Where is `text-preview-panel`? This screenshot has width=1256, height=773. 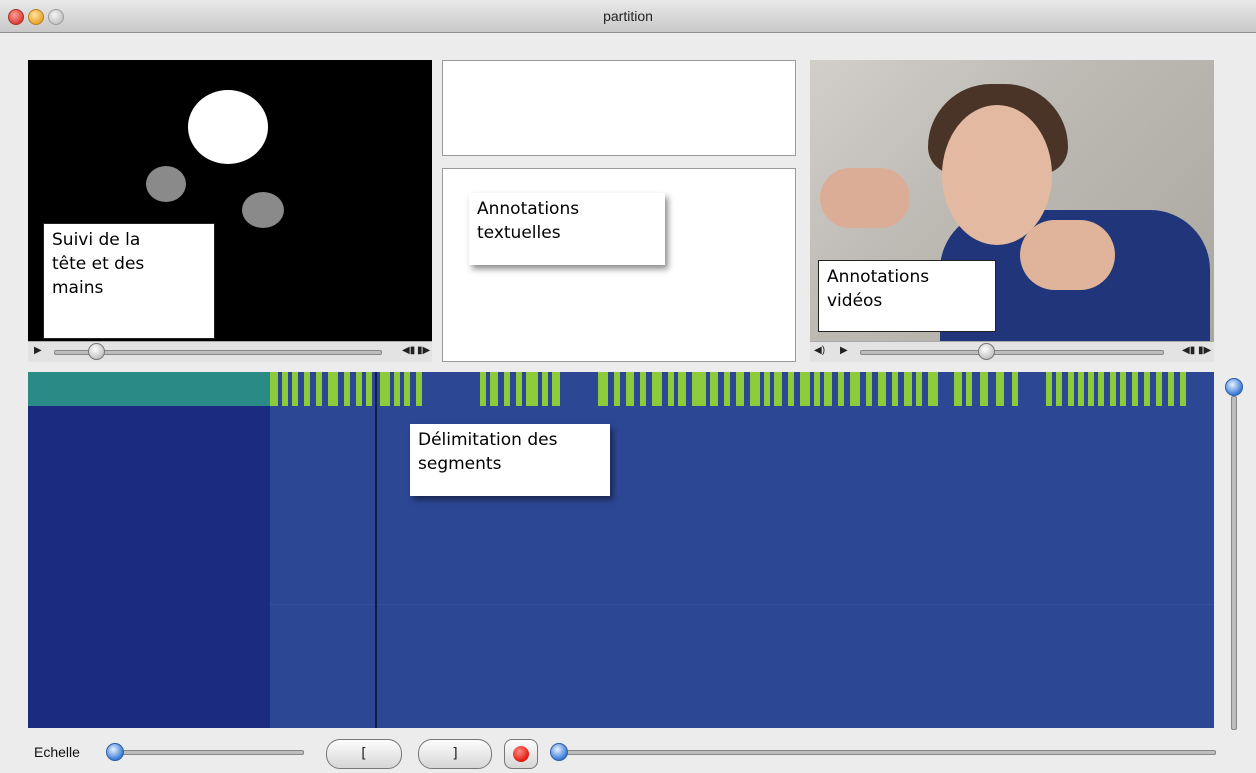
text-preview-panel is located at coordinates (619, 108).